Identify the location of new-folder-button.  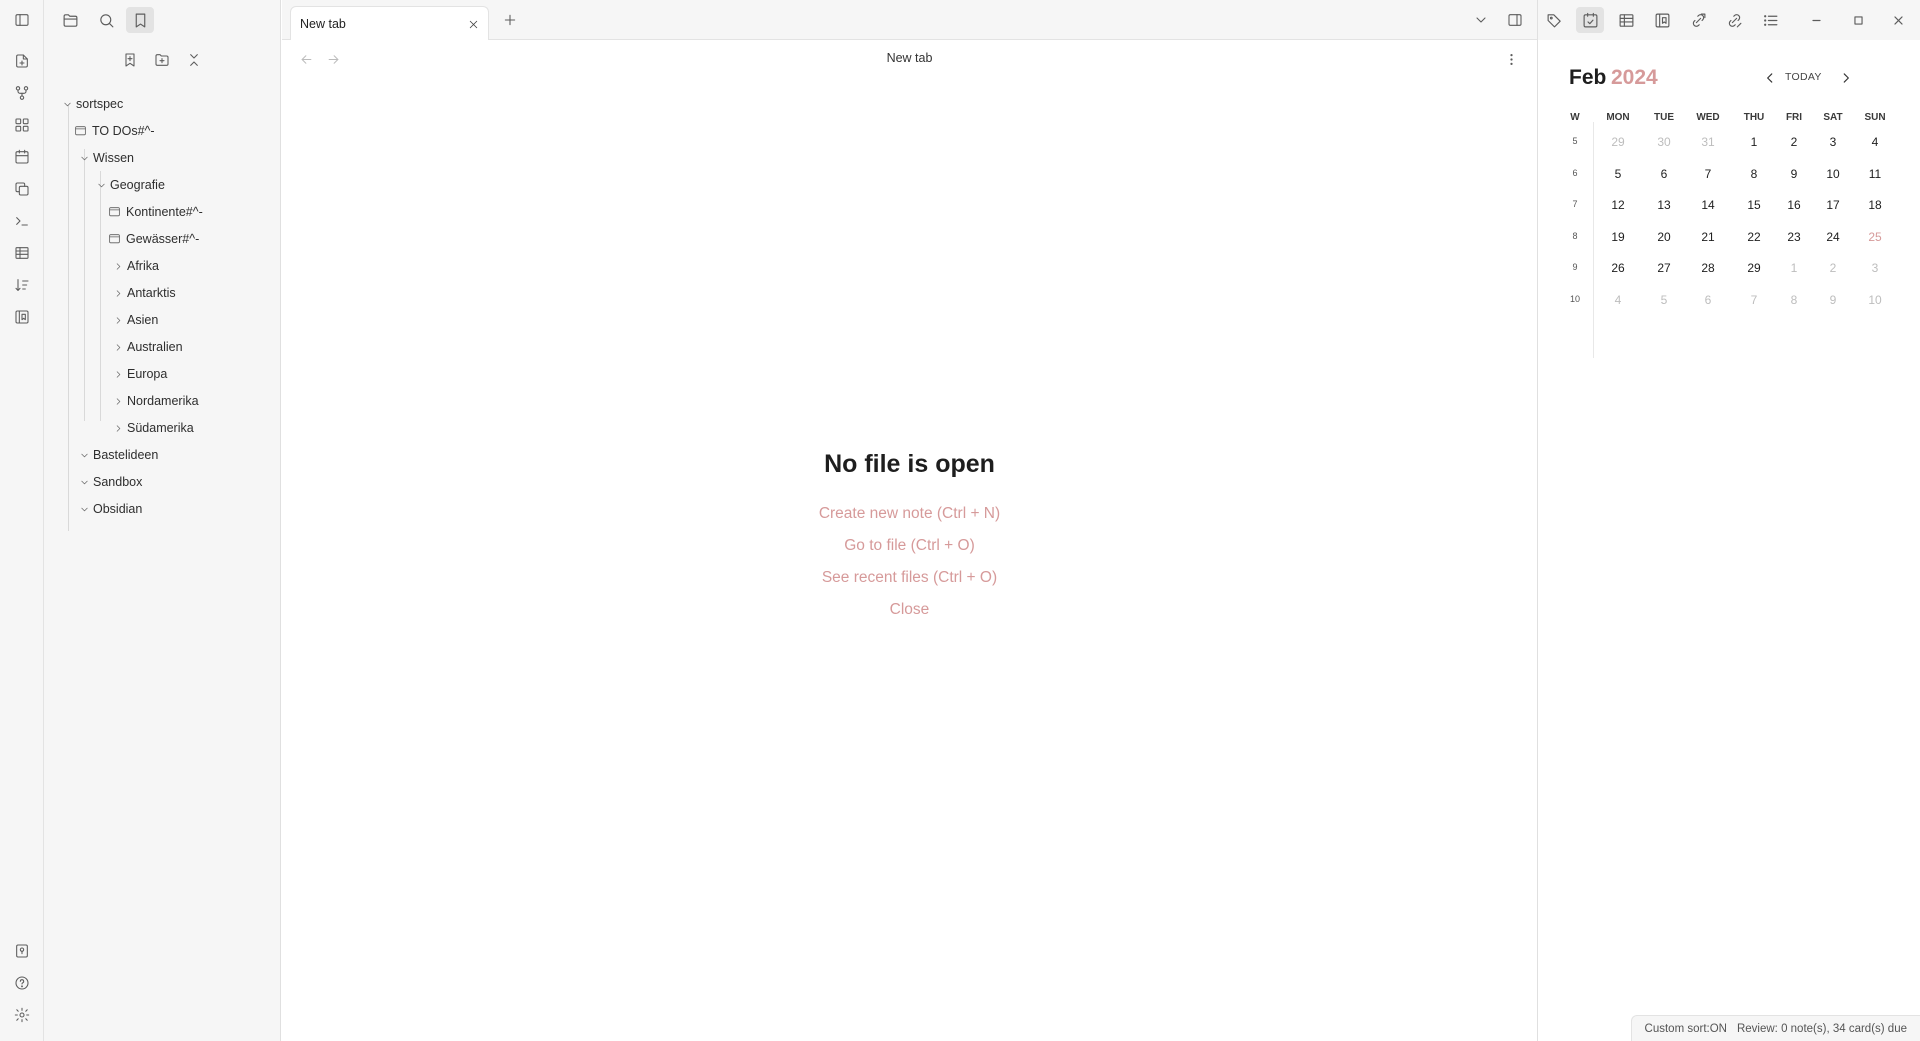
(162, 60).